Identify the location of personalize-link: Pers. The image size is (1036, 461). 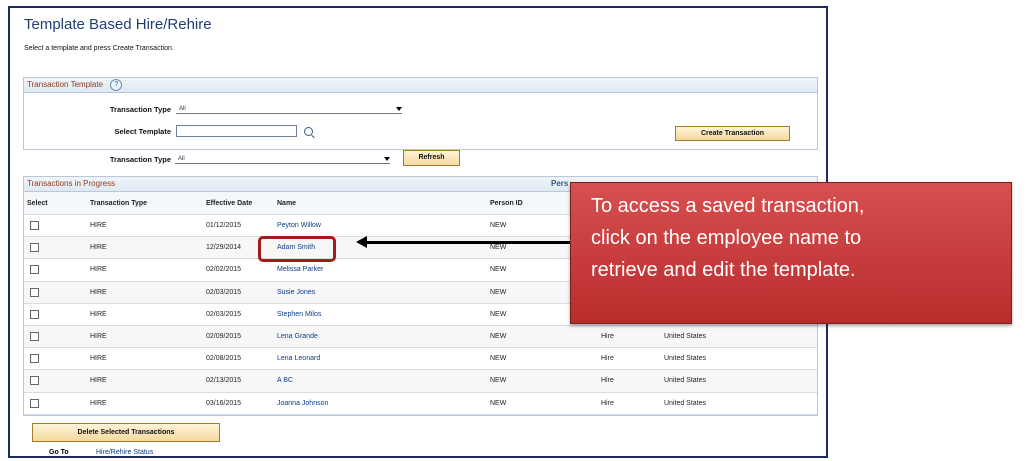
(559, 184).